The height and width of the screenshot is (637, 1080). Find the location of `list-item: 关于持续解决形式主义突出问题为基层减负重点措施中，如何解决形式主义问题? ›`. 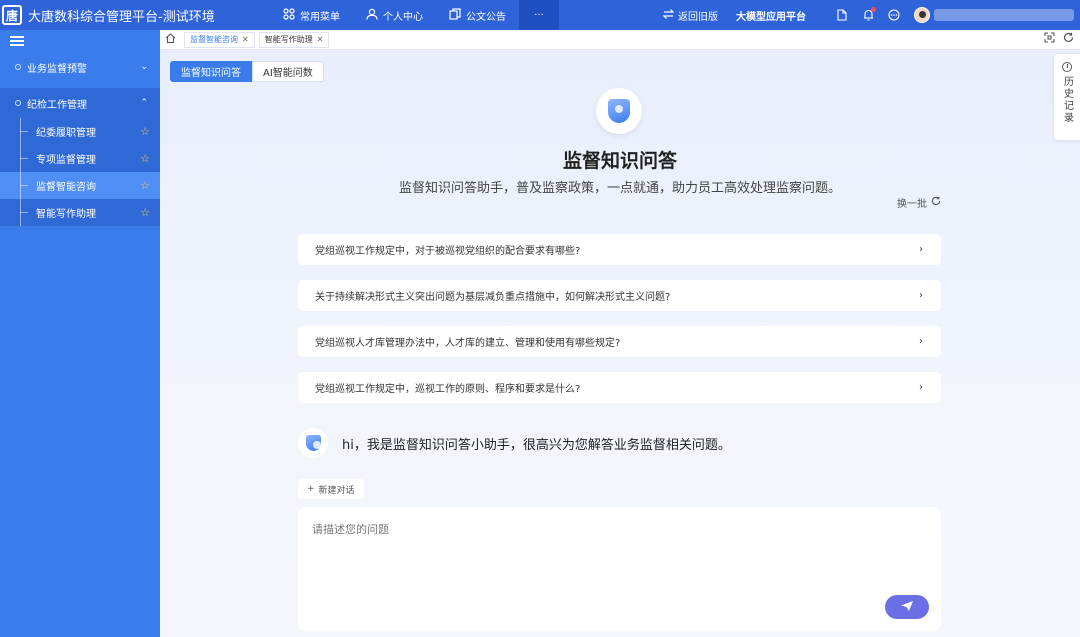

list-item: 关于持续解决形式主义突出问题为基层减负重点措施中，如何解决形式主义问题? › is located at coordinates (619, 295).